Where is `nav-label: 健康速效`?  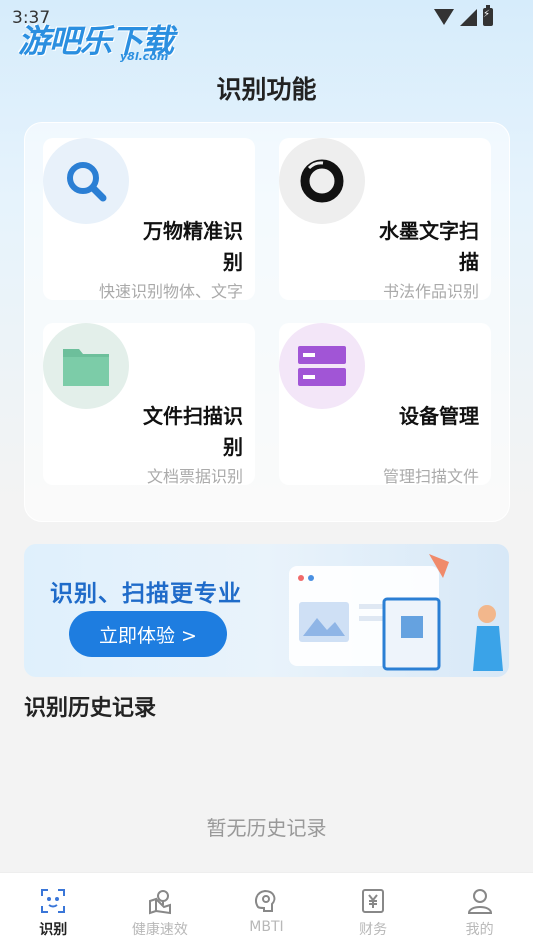 nav-label: 健康速效 is located at coordinates (159, 930).